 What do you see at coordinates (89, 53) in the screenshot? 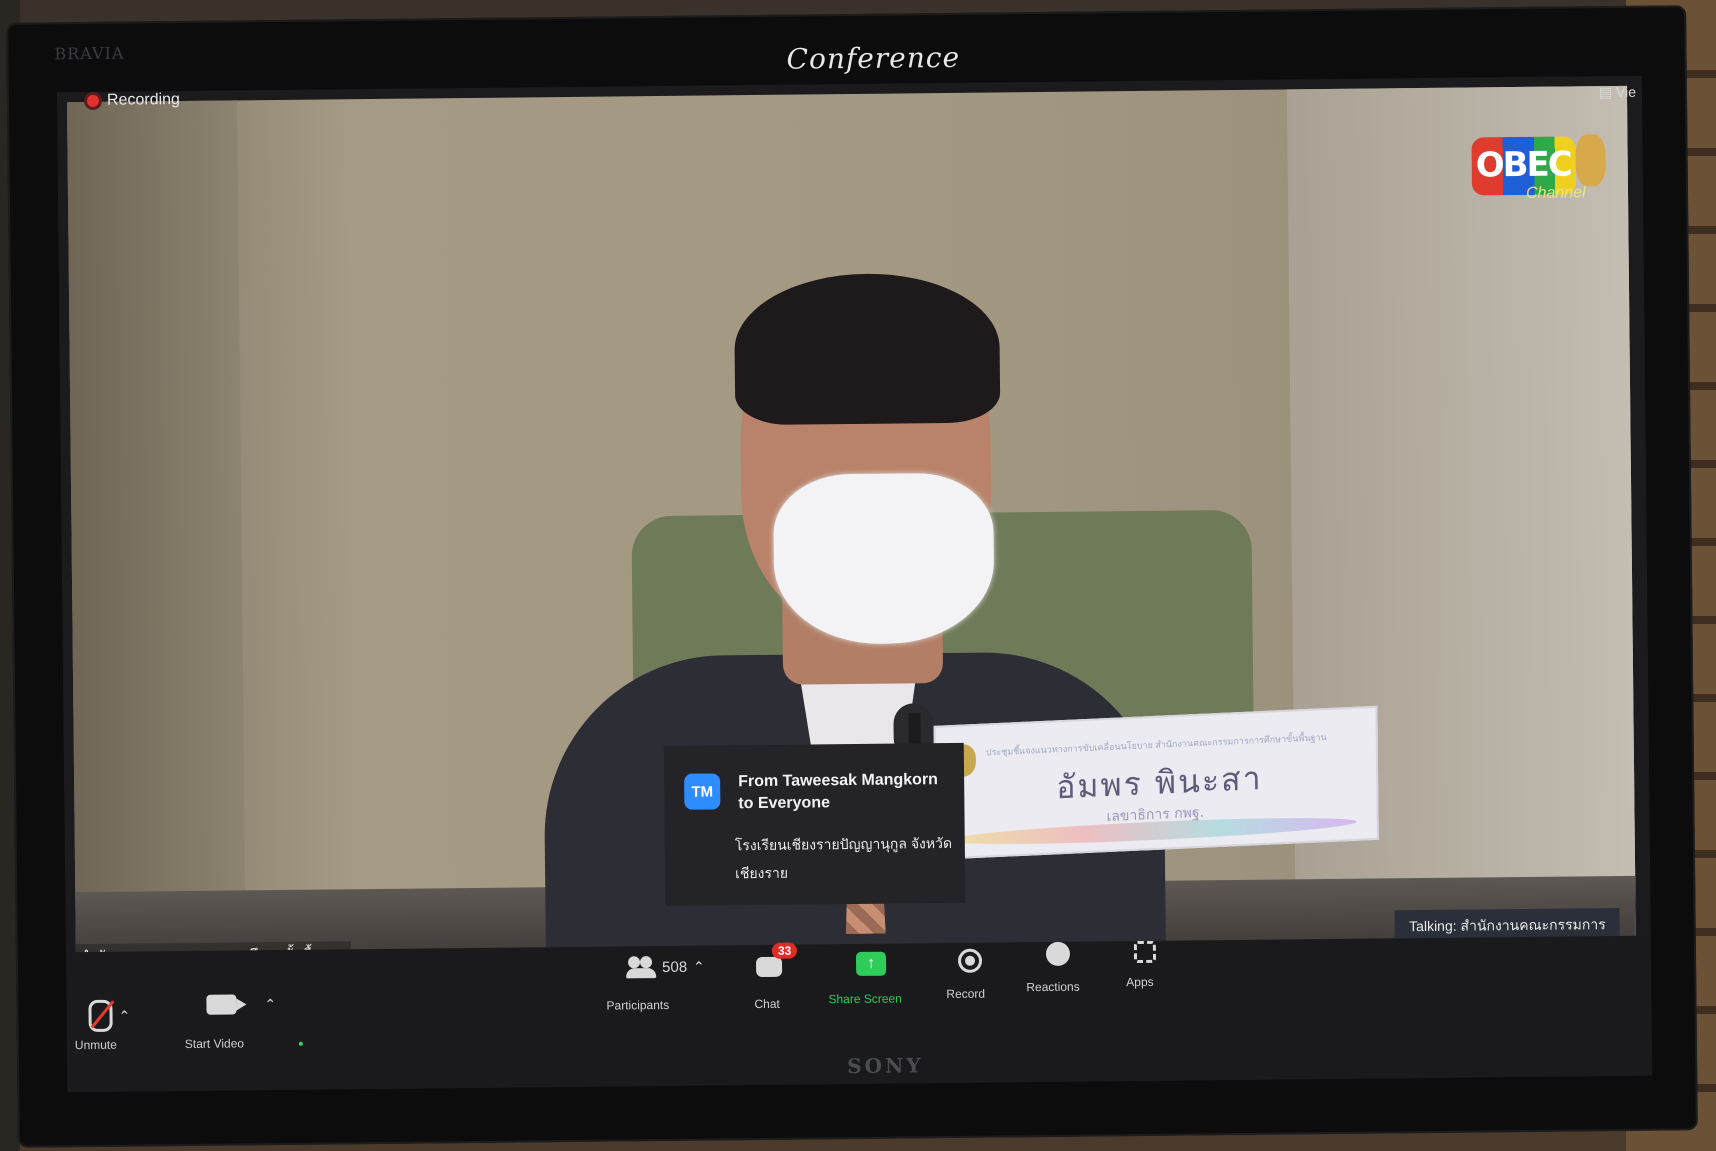
I see `tv-brand-top: BRAVIA` at bounding box center [89, 53].